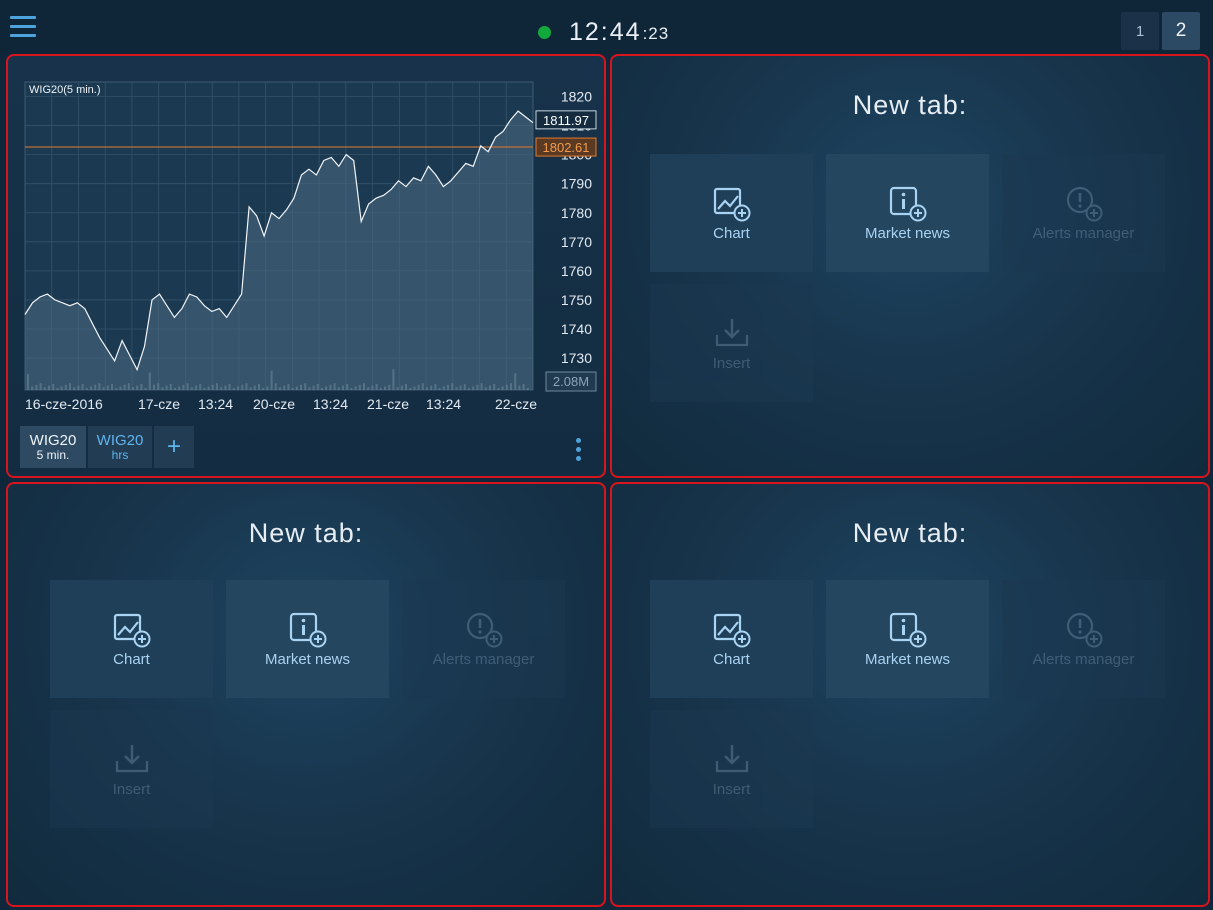 This screenshot has height=910, width=1213. I want to click on clock-time: 12:44, so click(605, 31).